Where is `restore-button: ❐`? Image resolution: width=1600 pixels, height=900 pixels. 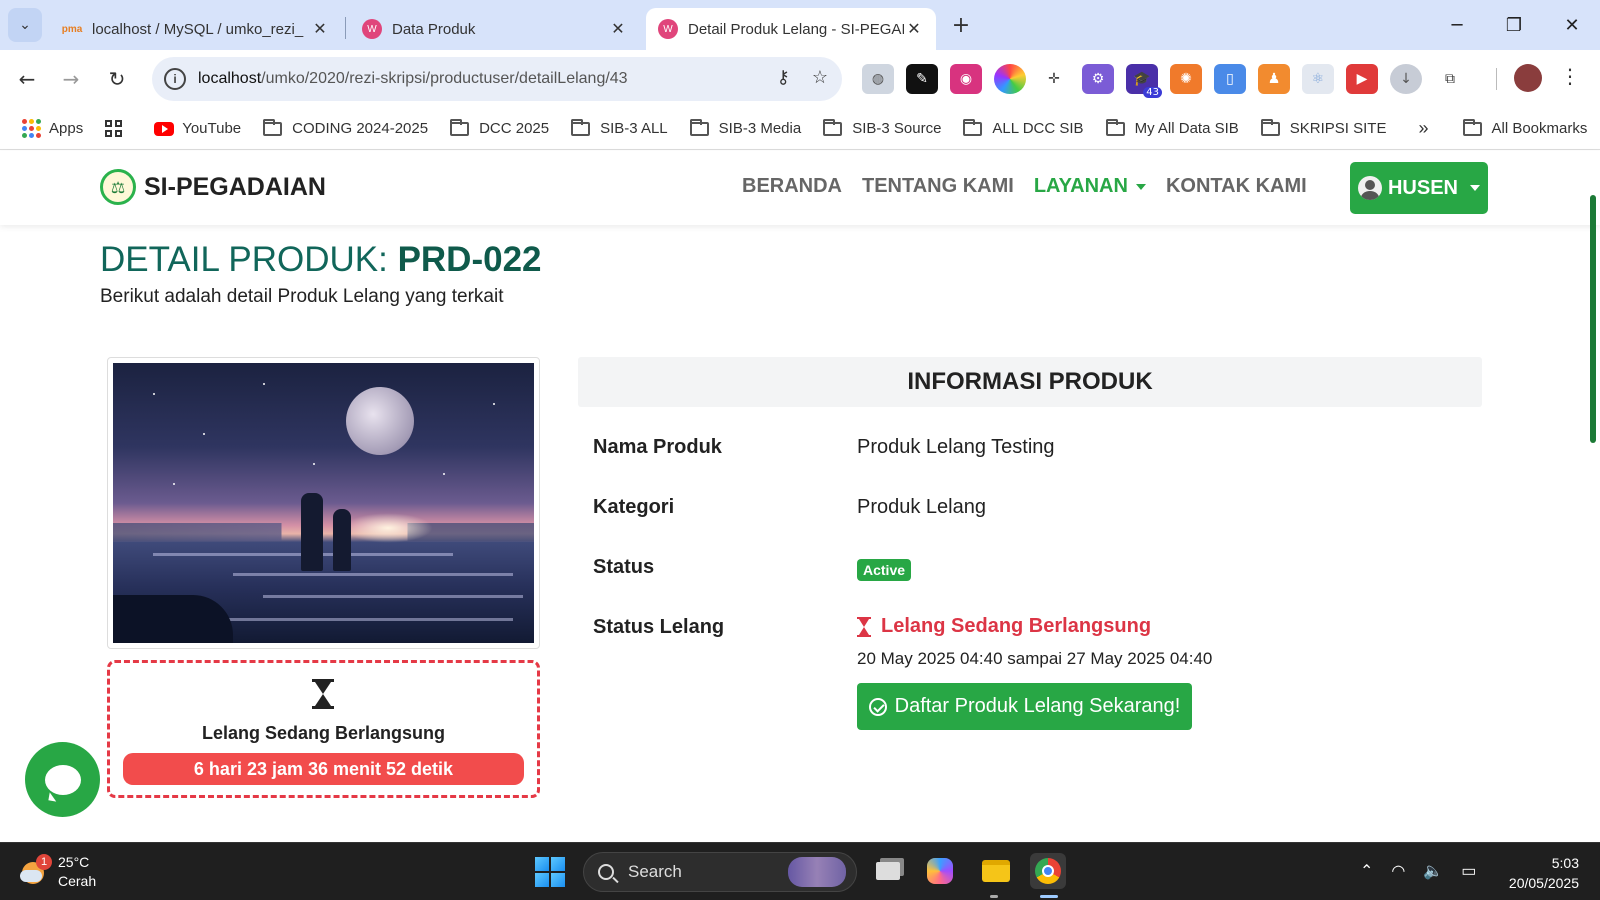
restore-button: ❐ is located at coordinates (1514, 25).